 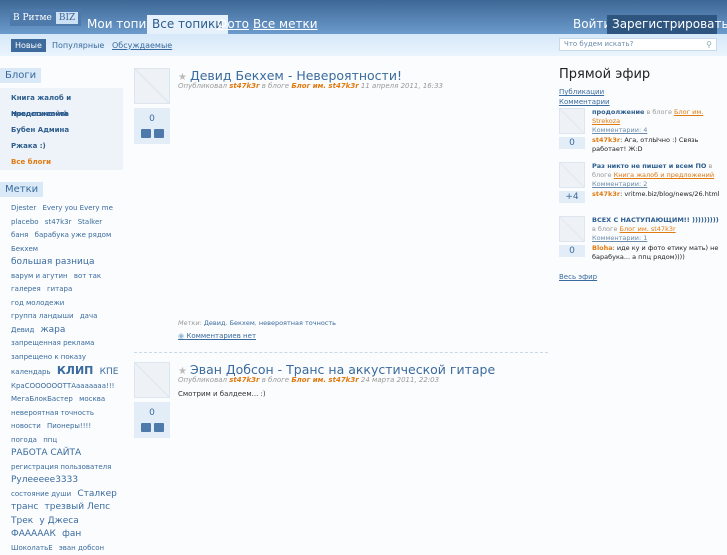 I want to click on vote-box: 0, so click(x=152, y=420).